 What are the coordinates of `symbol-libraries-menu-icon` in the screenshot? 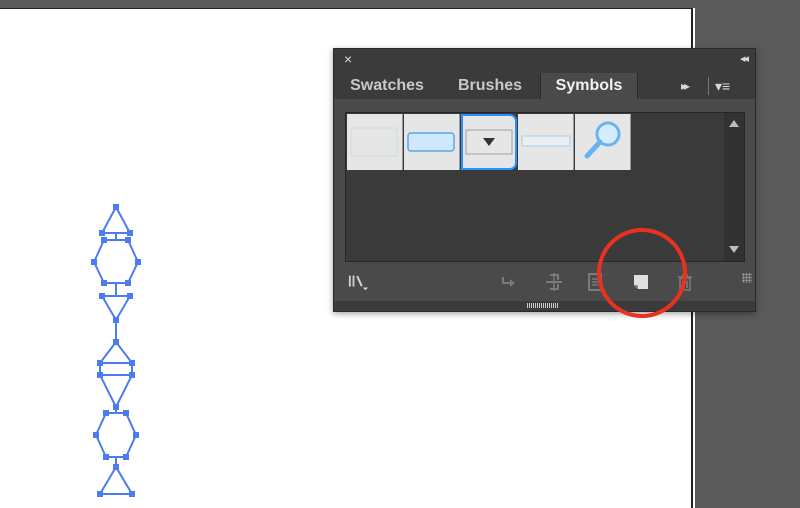 It's located at (359, 282).